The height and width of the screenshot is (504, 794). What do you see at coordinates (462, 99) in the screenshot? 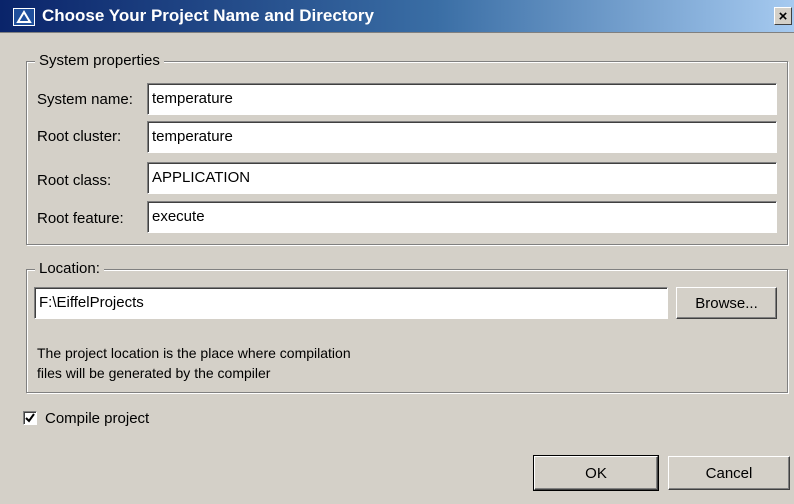
I see `system-name-input: temperature` at bounding box center [462, 99].